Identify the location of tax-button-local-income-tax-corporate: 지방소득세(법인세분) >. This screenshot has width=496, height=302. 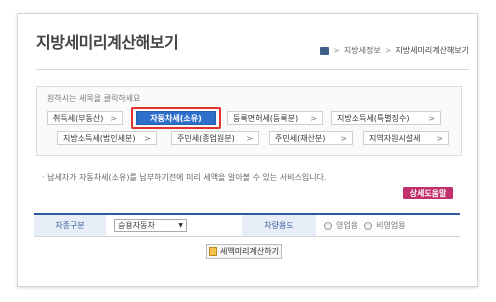
(107, 138).